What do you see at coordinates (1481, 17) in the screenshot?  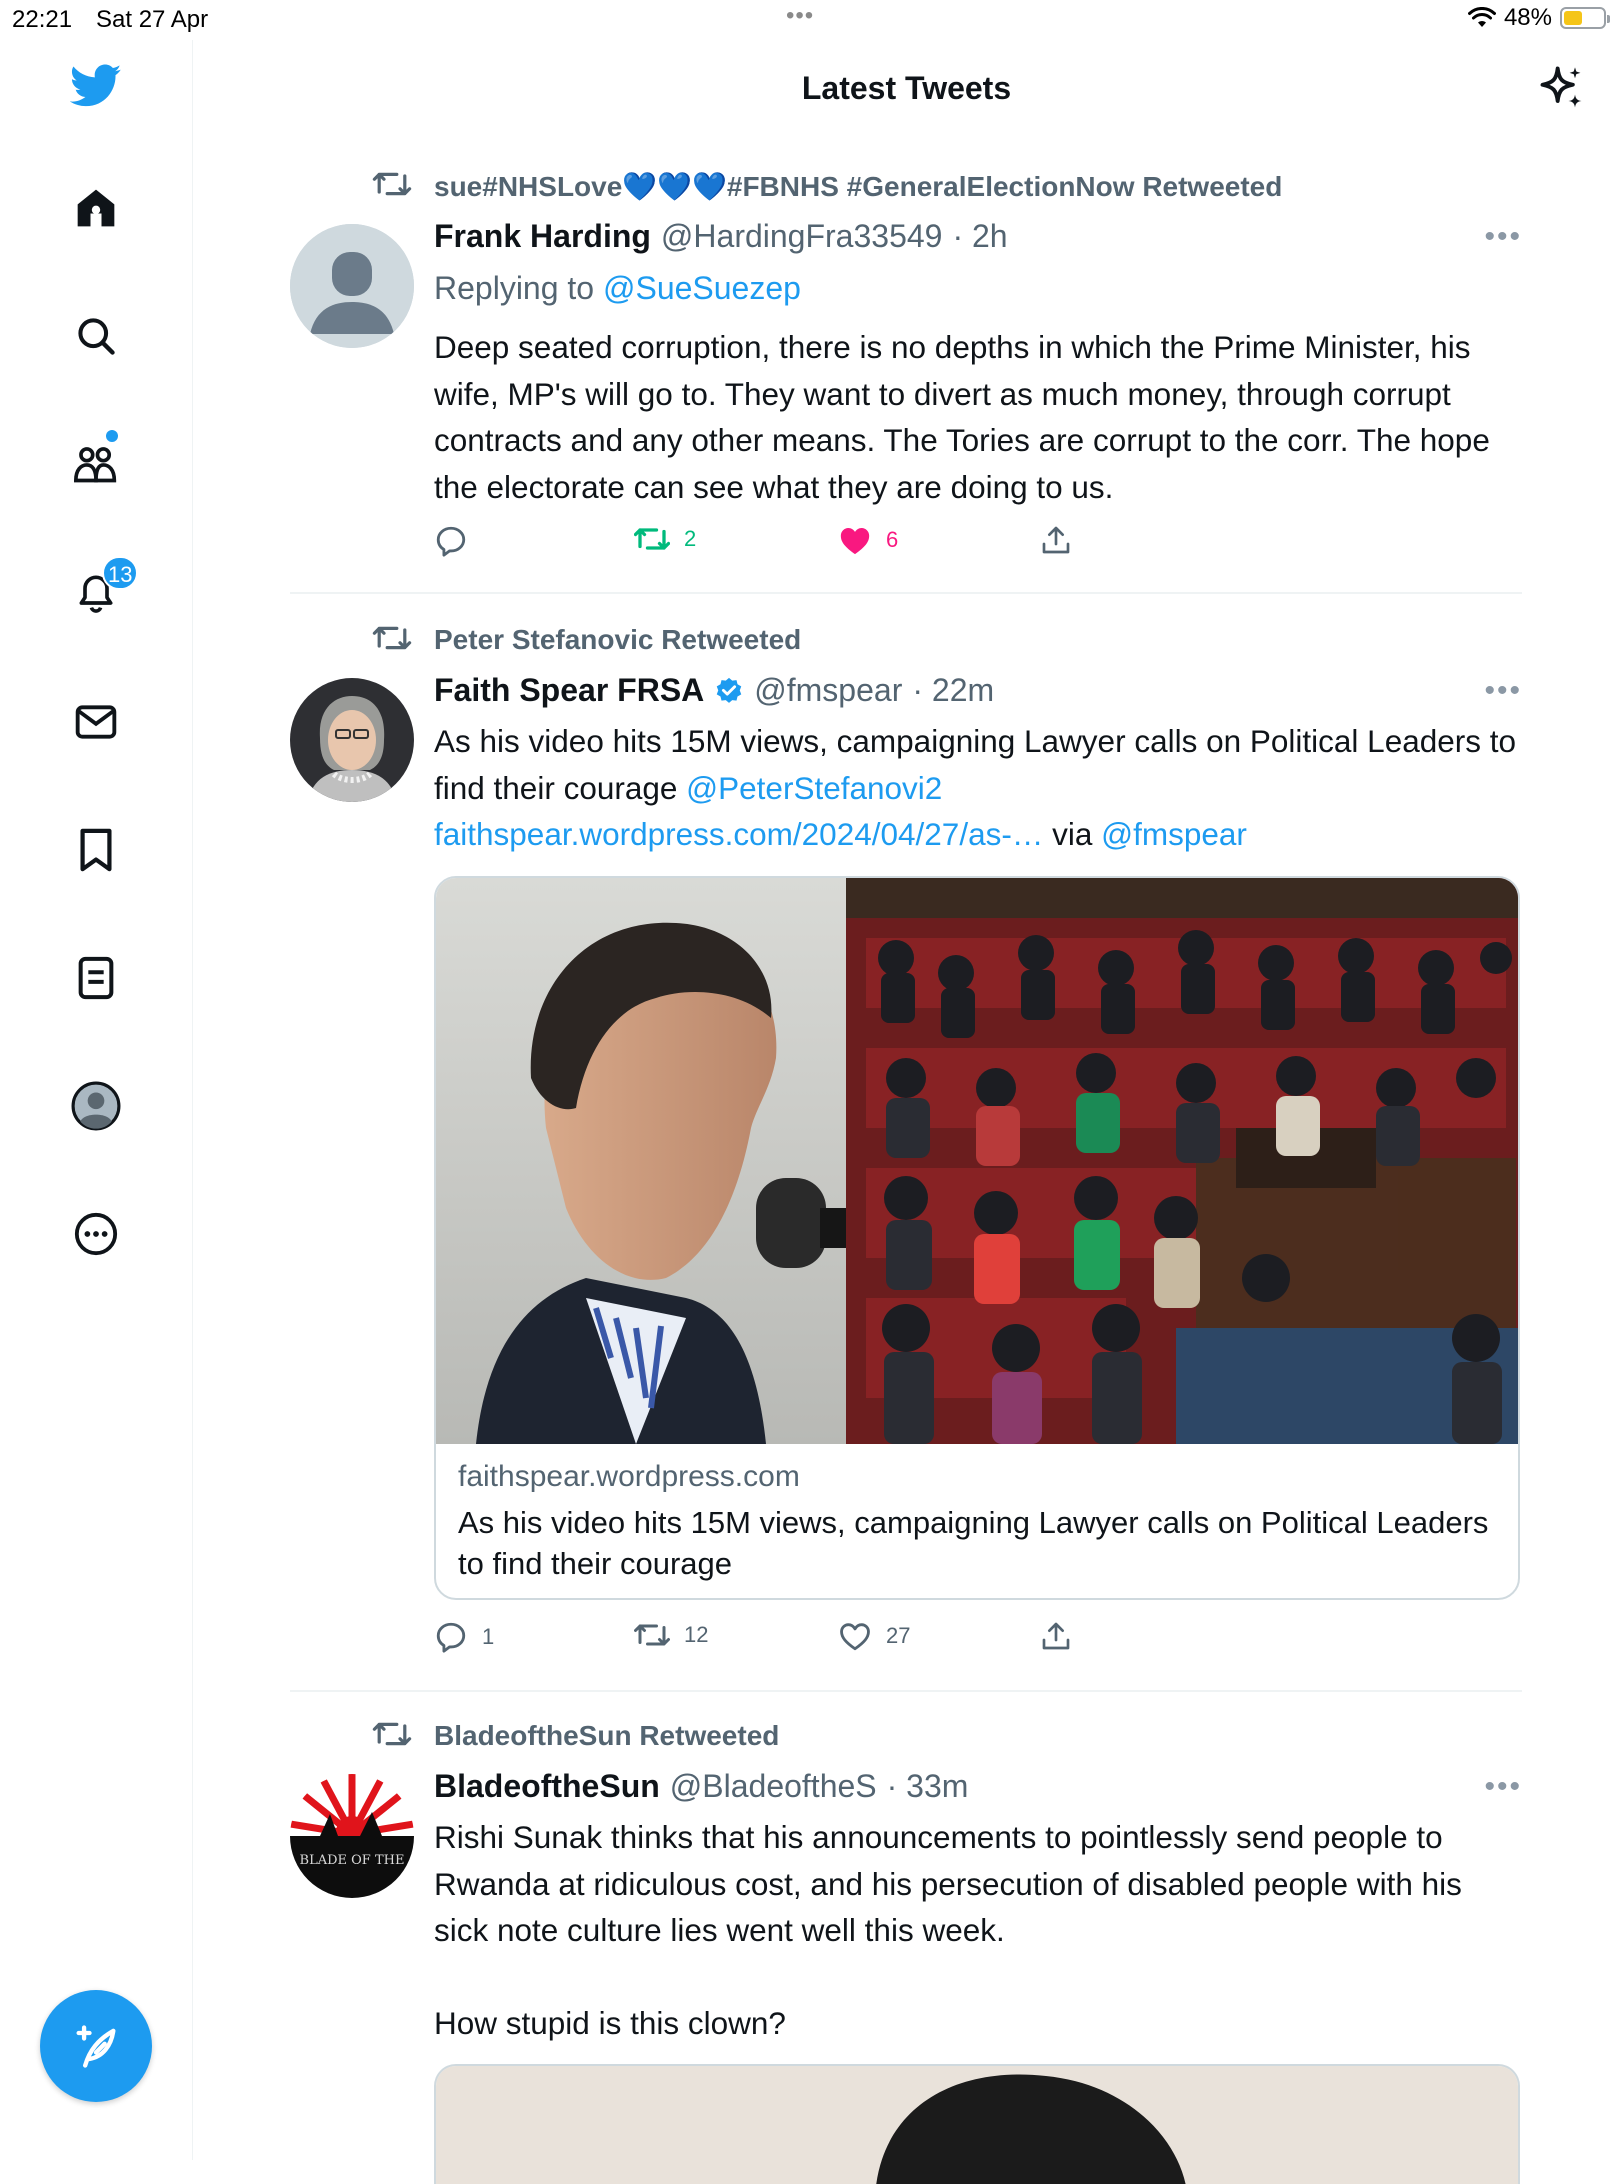 I see `wifi-icon` at bounding box center [1481, 17].